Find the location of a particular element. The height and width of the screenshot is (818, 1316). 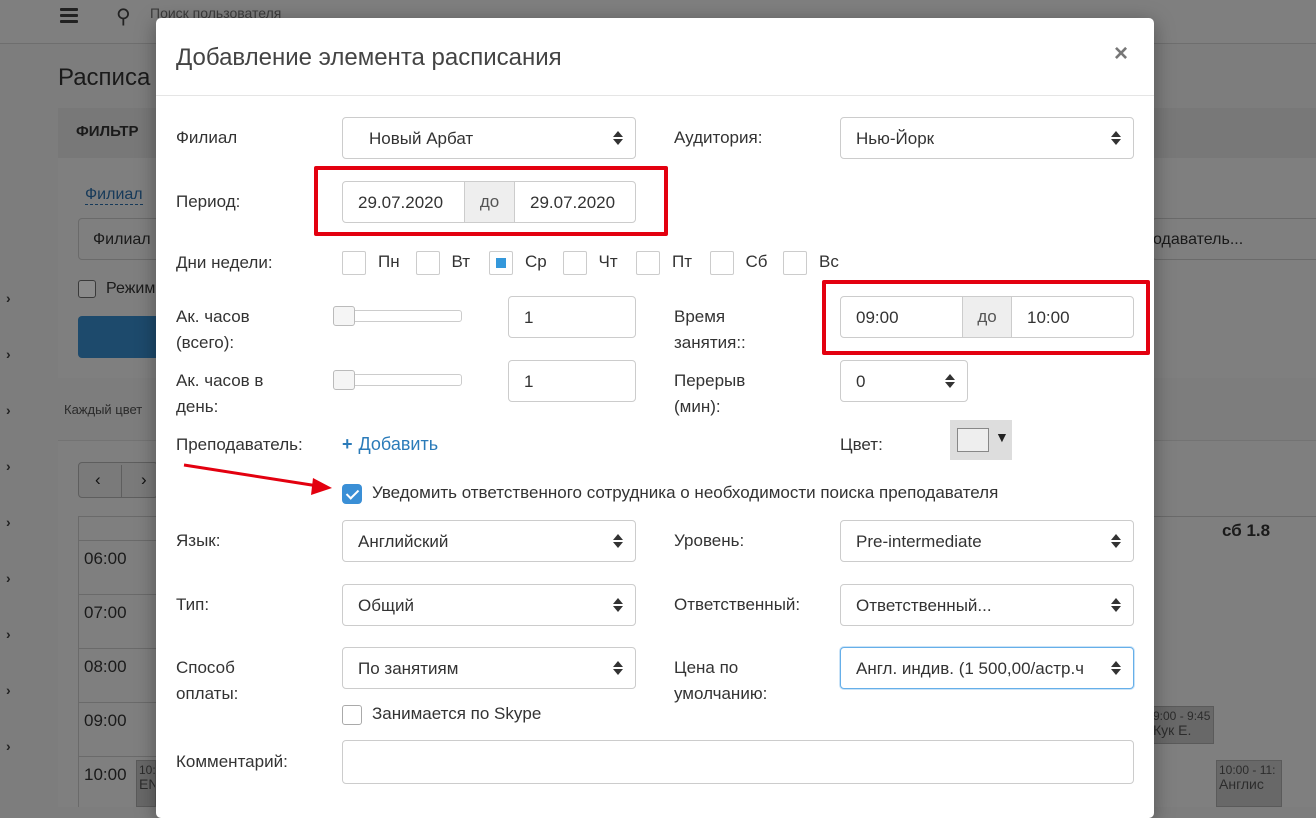

level-label: Уровень: is located at coordinates (709, 540).